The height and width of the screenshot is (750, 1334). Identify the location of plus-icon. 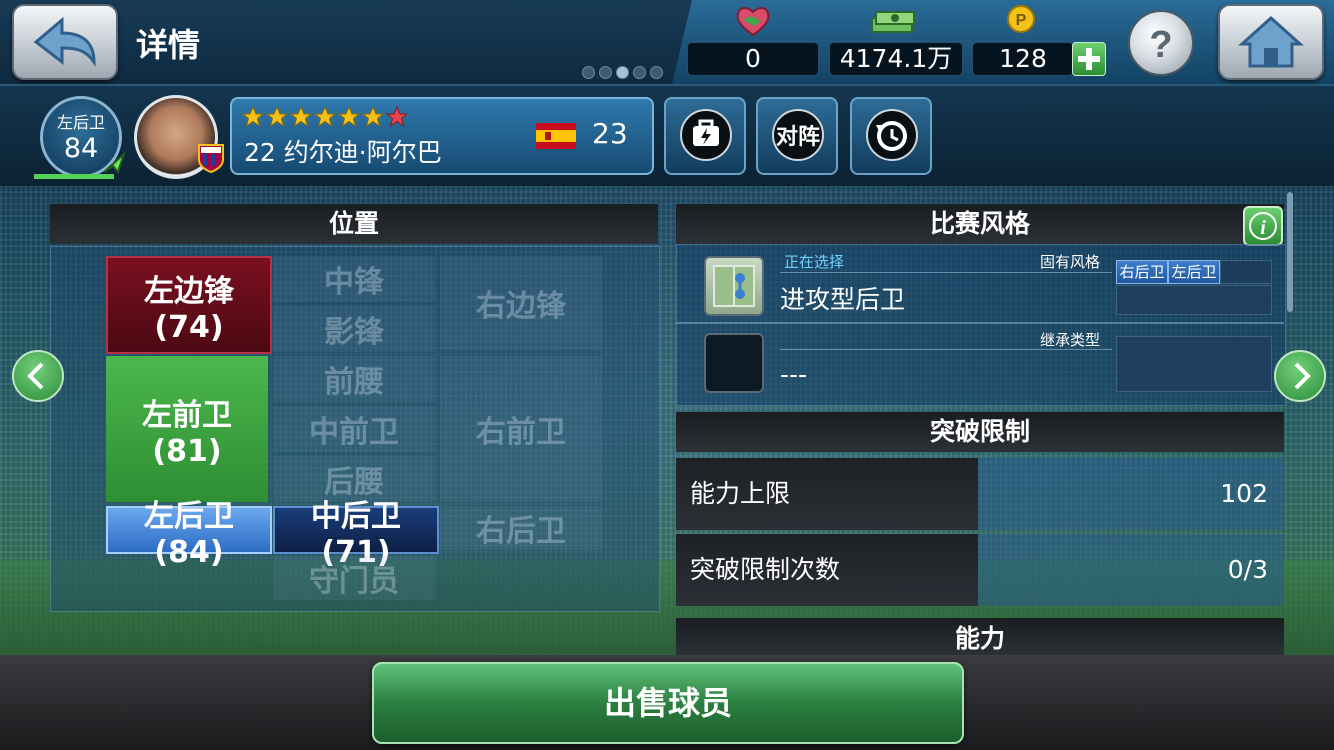
(1089, 59).